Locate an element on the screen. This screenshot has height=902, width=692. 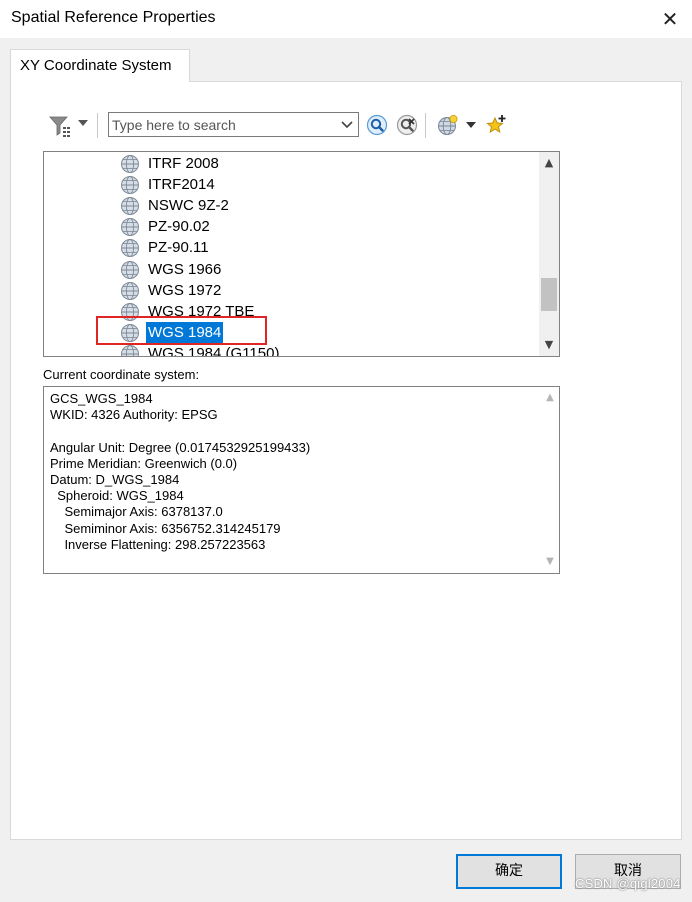
filter-icon is located at coordinates (60, 126).